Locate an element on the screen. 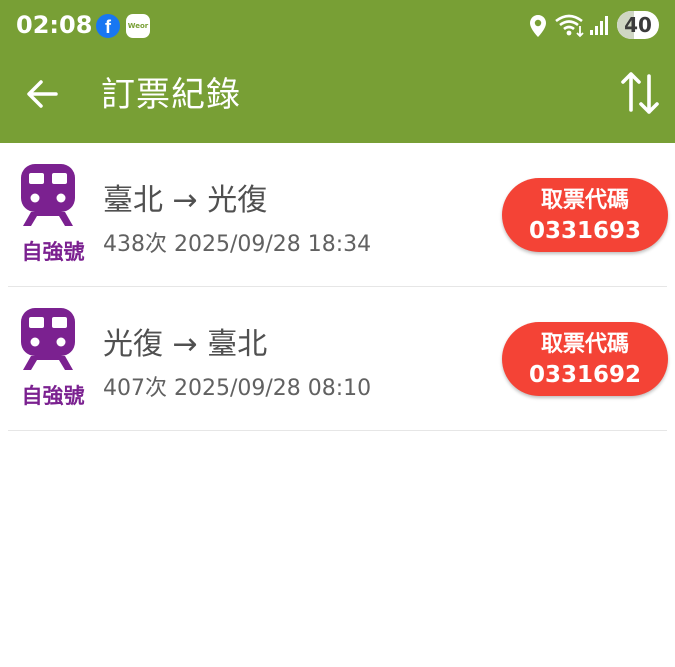 Image resolution: width=675 pixels, height=667 pixels. app-notification-icon: Weor is located at coordinates (138, 26).